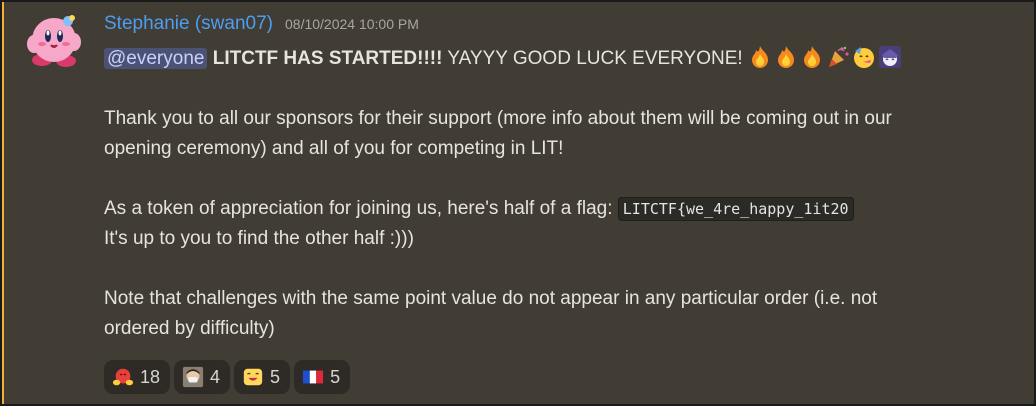  I want to click on partying-face-emoji-icon, so click(863, 57).